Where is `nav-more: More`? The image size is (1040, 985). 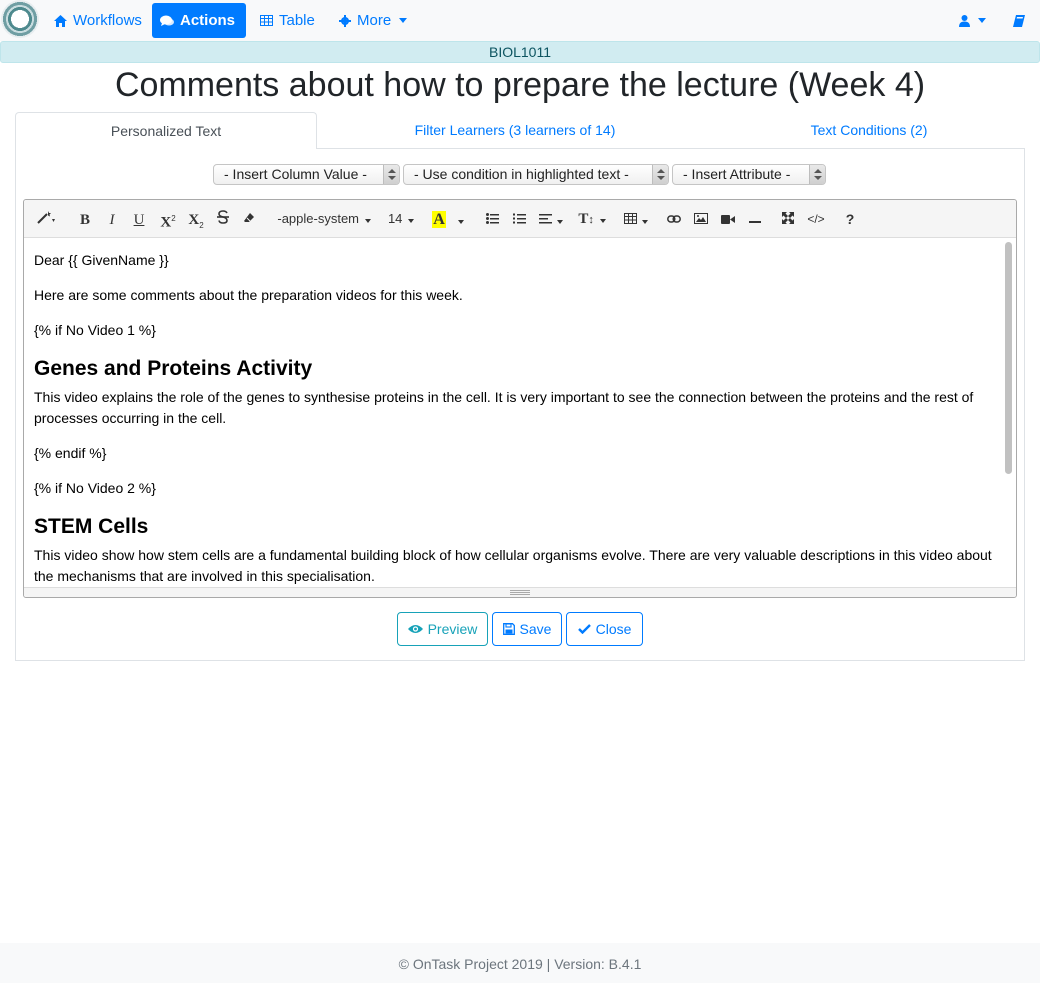 nav-more: More is located at coordinates (373, 20).